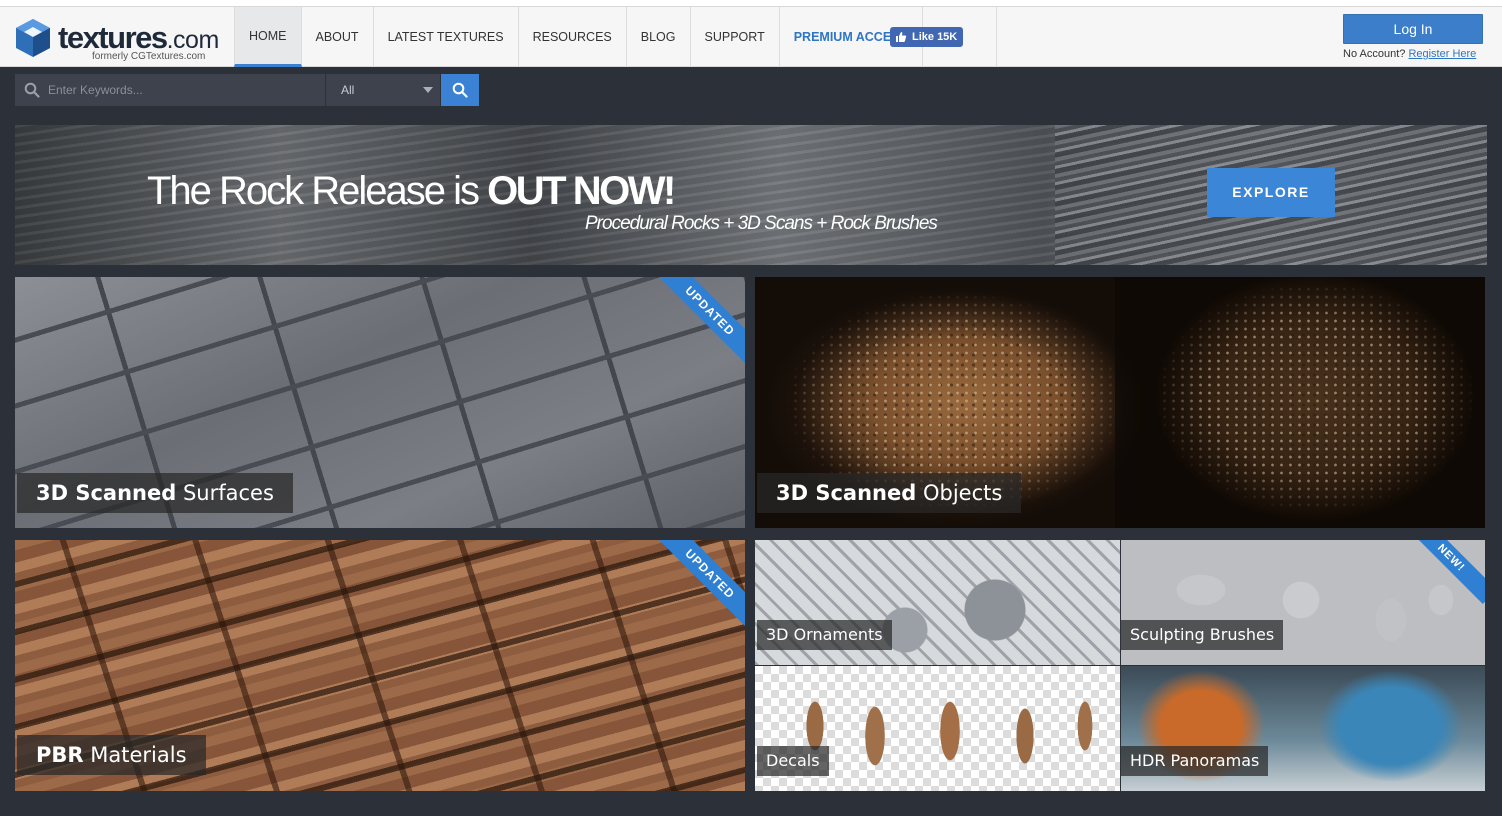  What do you see at coordinates (446, 37) in the screenshot?
I see `nav-latest-textures: LATEST TEXTURES` at bounding box center [446, 37].